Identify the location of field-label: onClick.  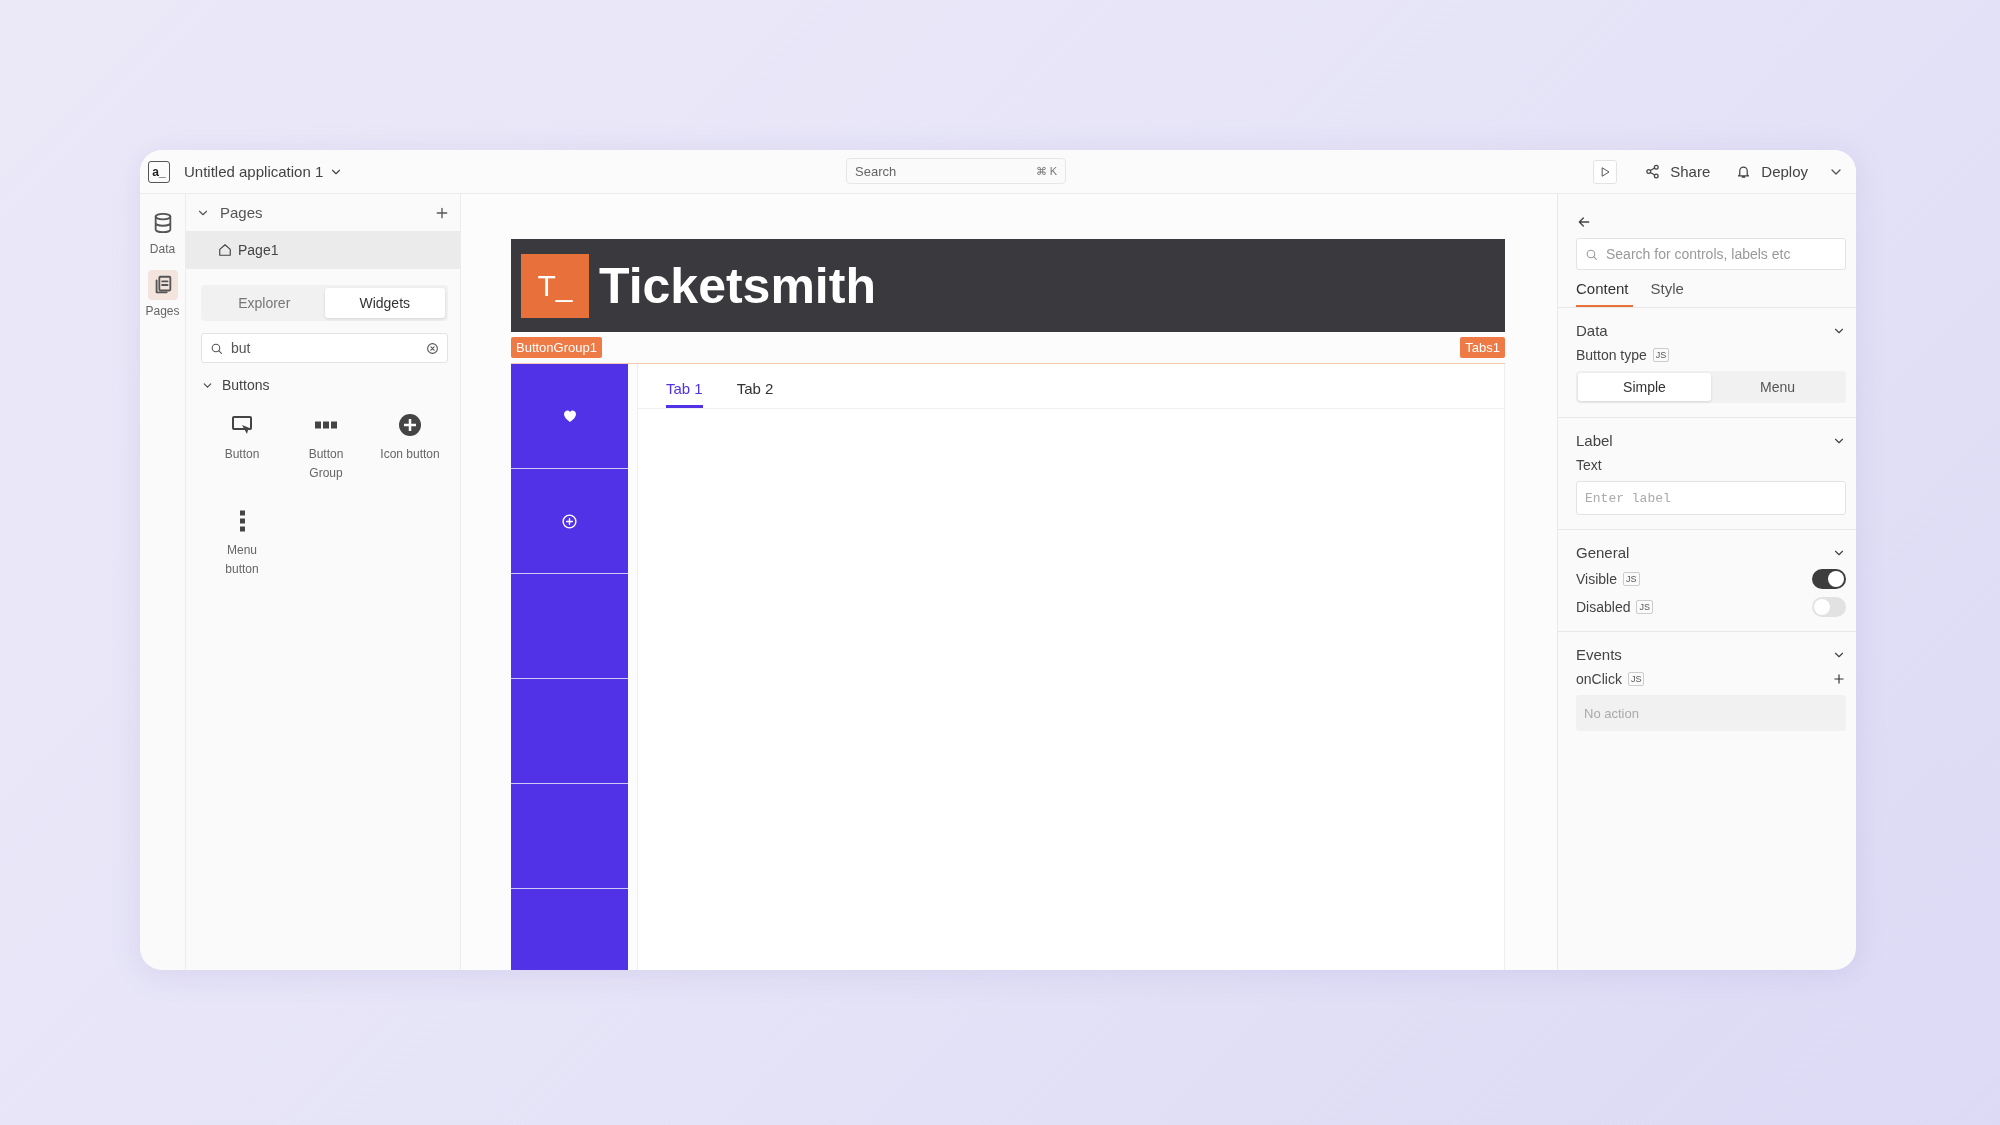
(1599, 679).